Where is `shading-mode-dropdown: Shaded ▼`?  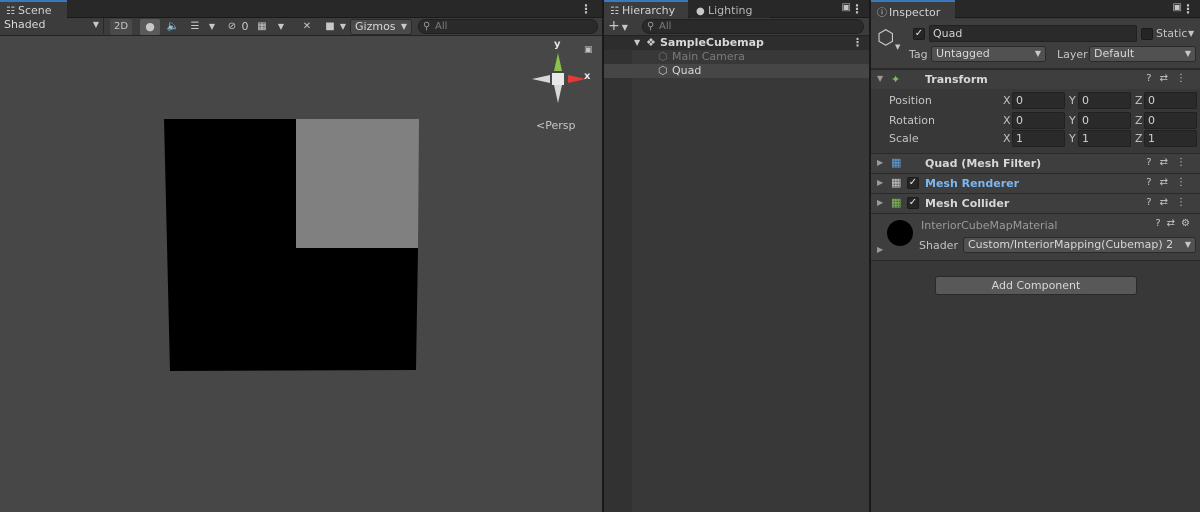 shading-mode-dropdown: Shaded ▼ is located at coordinates (52, 26).